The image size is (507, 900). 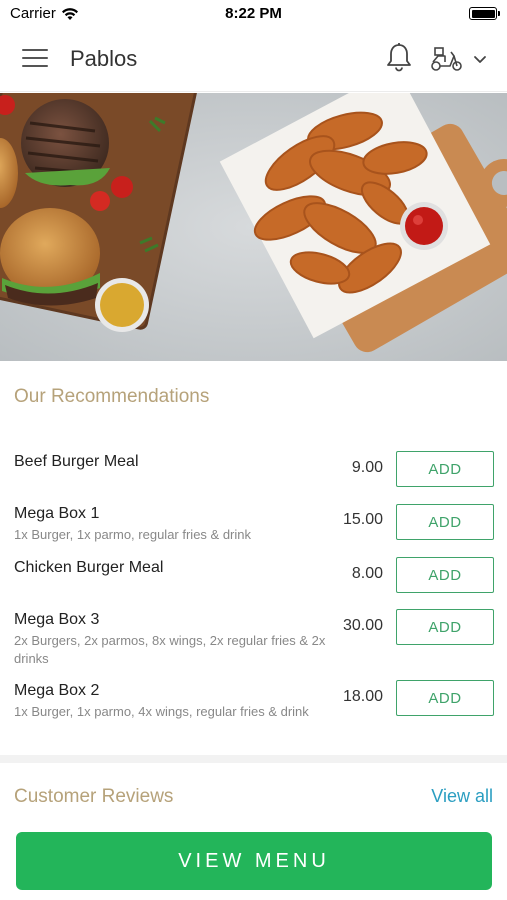 What do you see at coordinates (89, 567) in the screenshot?
I see `item-name: Chicken Burger Meal` at bounding box center [89, 567].